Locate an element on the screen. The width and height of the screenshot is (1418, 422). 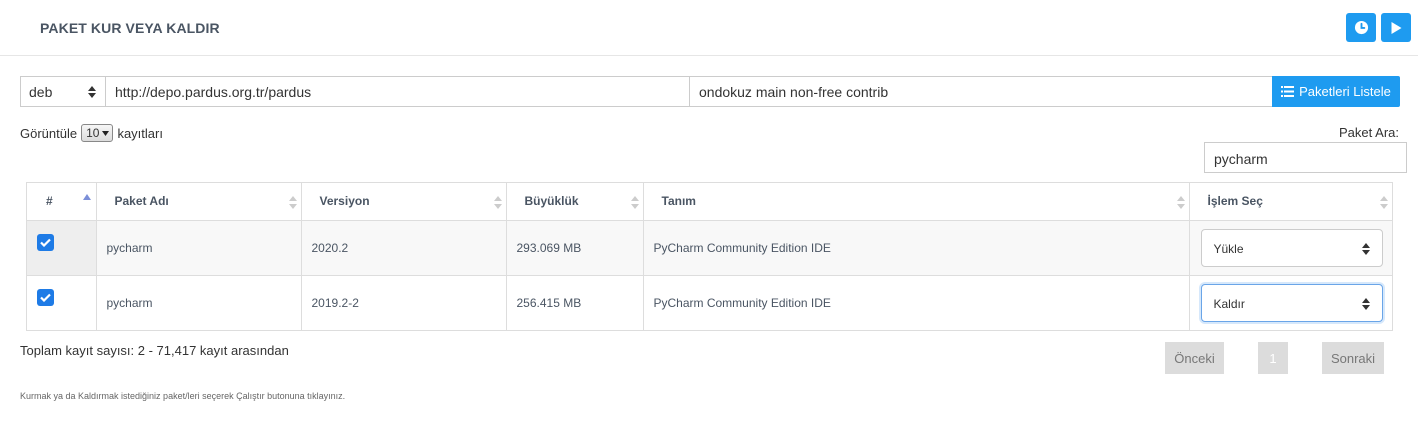
clock-icon is located at coordinates (1361, 27).